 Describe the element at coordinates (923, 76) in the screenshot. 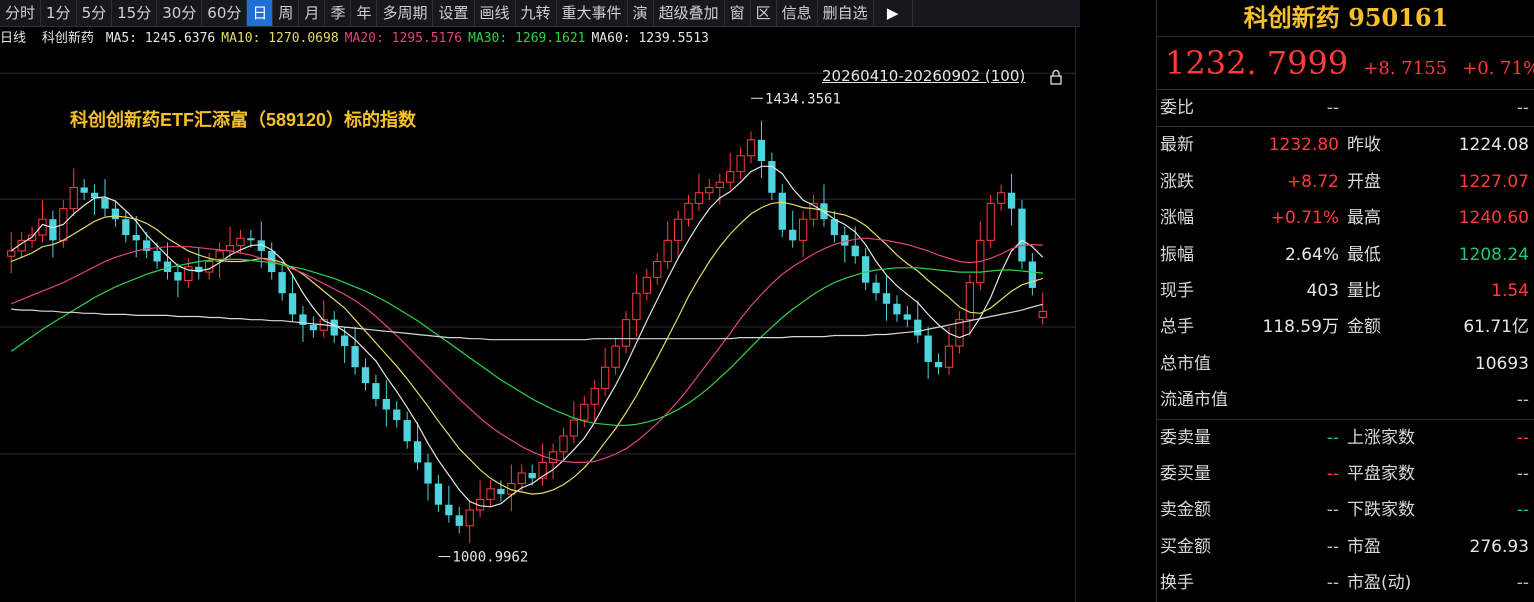

I see `date-range-link: 20260410-20260902 (100)` at that location.